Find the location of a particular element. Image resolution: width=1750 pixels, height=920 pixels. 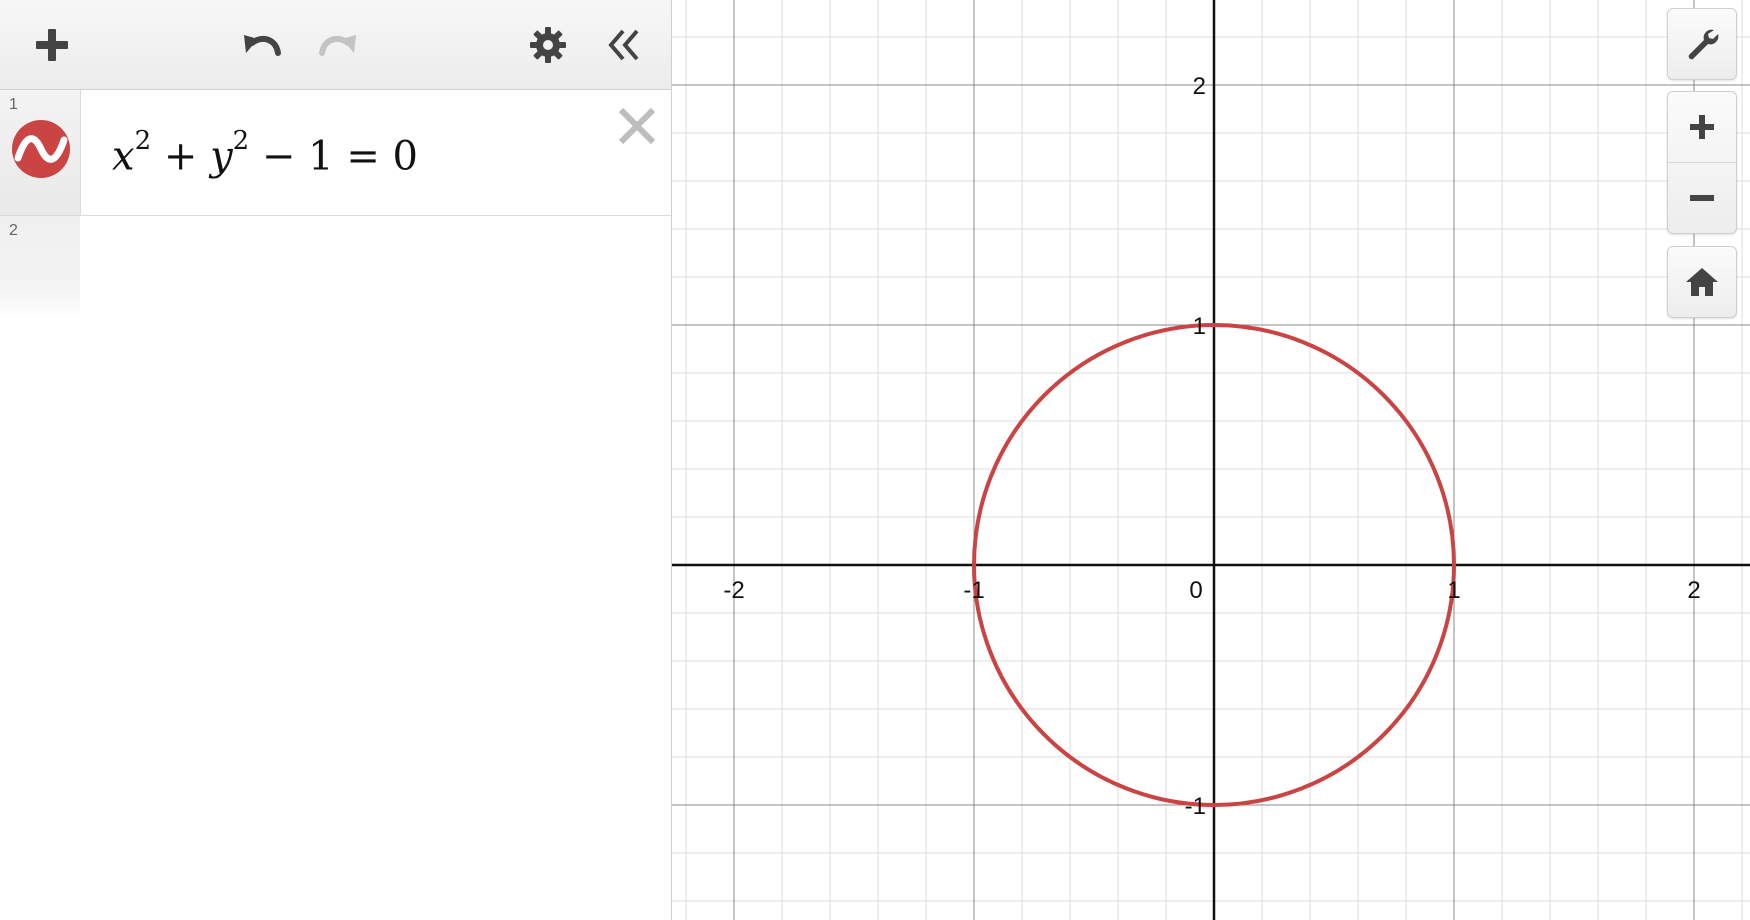

math-var-y: y is located at coordinates (221, 156).